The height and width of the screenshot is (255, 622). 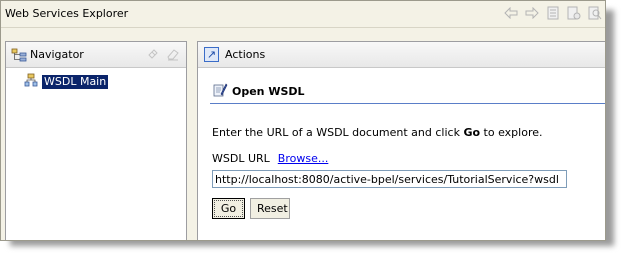 I want to click on navigator-header: Navigator, so click(x=96, y=55).